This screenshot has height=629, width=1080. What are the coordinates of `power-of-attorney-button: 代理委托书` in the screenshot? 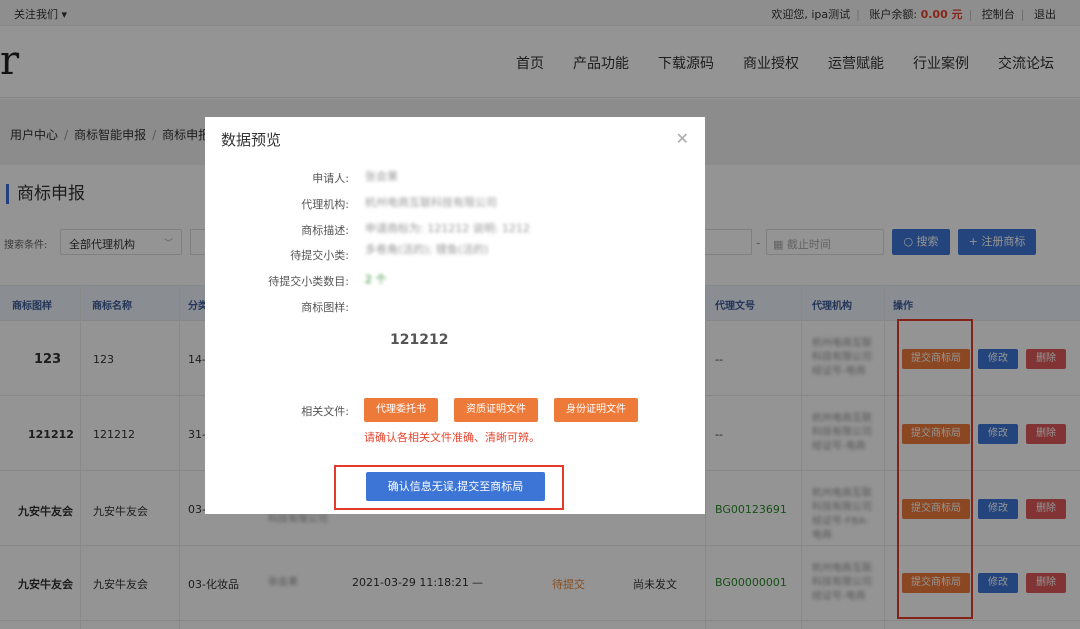 It's located at (401, 410).